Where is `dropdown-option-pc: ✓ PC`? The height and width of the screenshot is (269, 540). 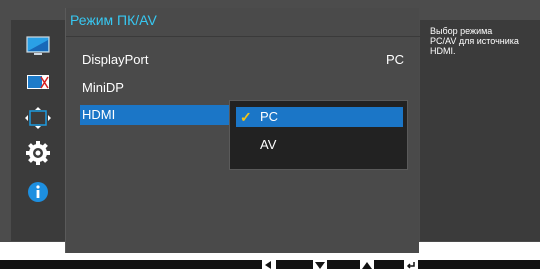
dropdown-option-pc: ✓ PC is located at coordinates (319, 117).